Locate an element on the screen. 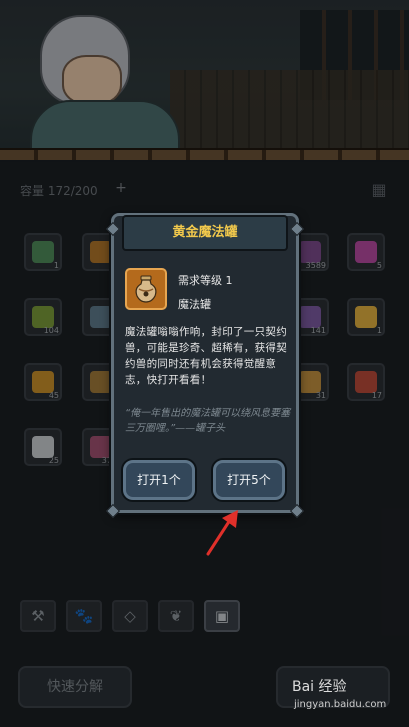  flavor-quote: “俺一年售出的魔法罐可以绕风息要塞三万圈哩。”——罐子头 is located at coordinates (208, 421).